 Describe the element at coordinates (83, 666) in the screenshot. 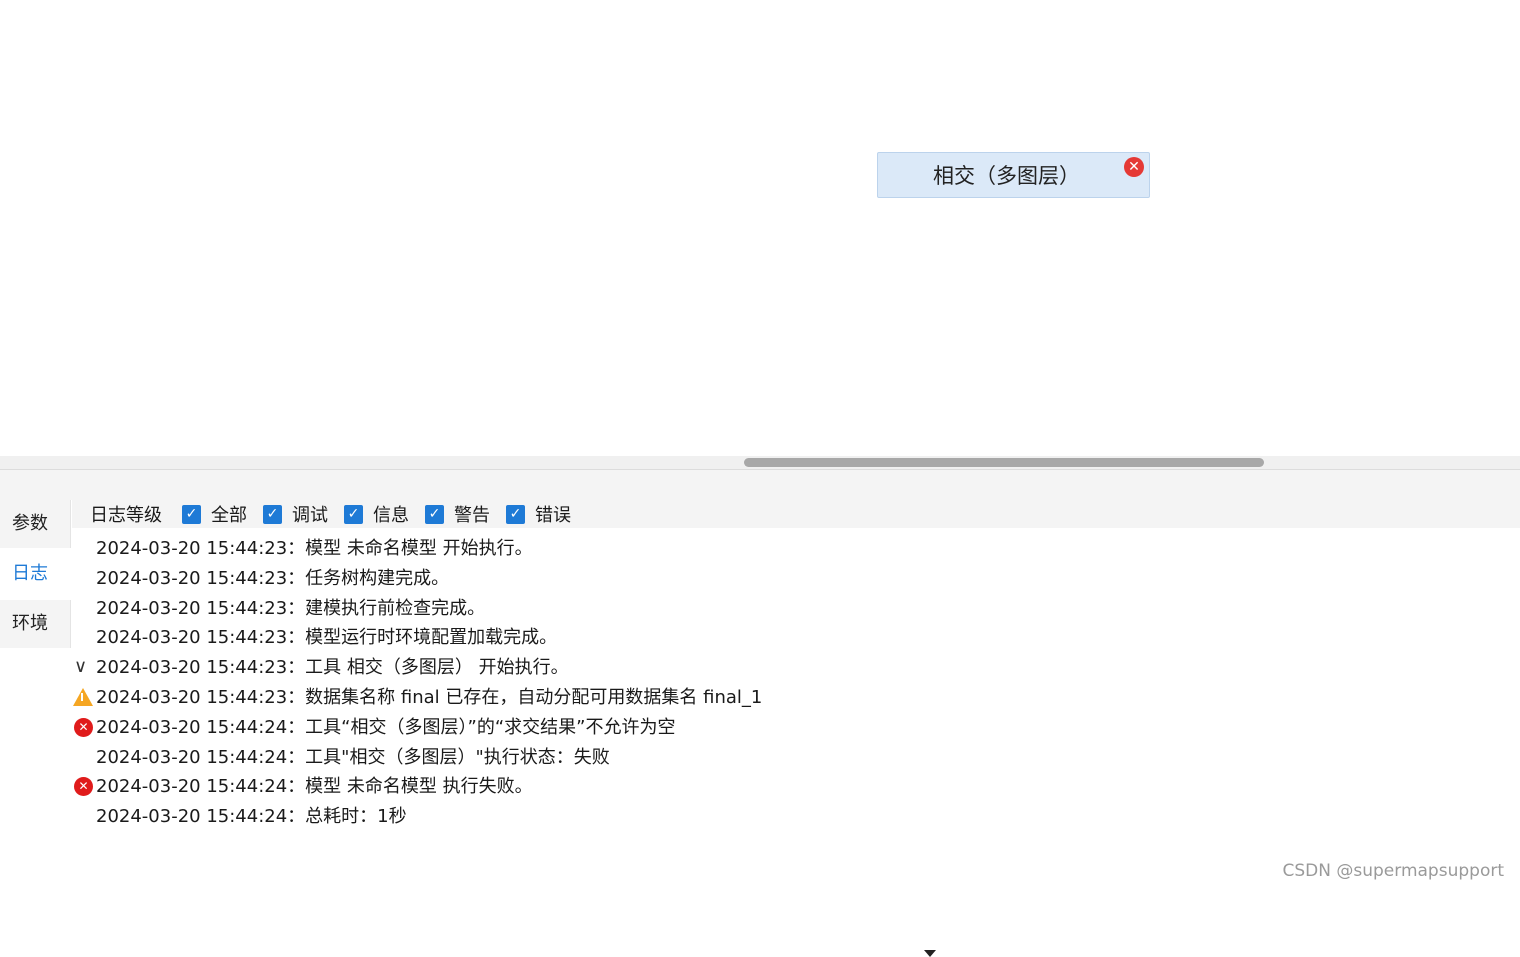

I see `chevron-down-icon: ∨` at that location.